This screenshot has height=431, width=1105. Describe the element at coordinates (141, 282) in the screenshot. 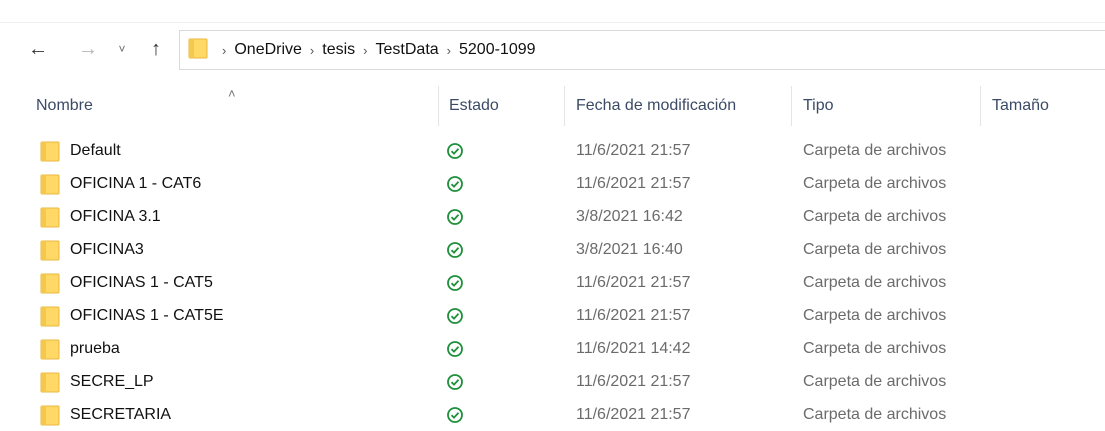

I see `file-name: OFICINAS 1 - CAT5` at that location.